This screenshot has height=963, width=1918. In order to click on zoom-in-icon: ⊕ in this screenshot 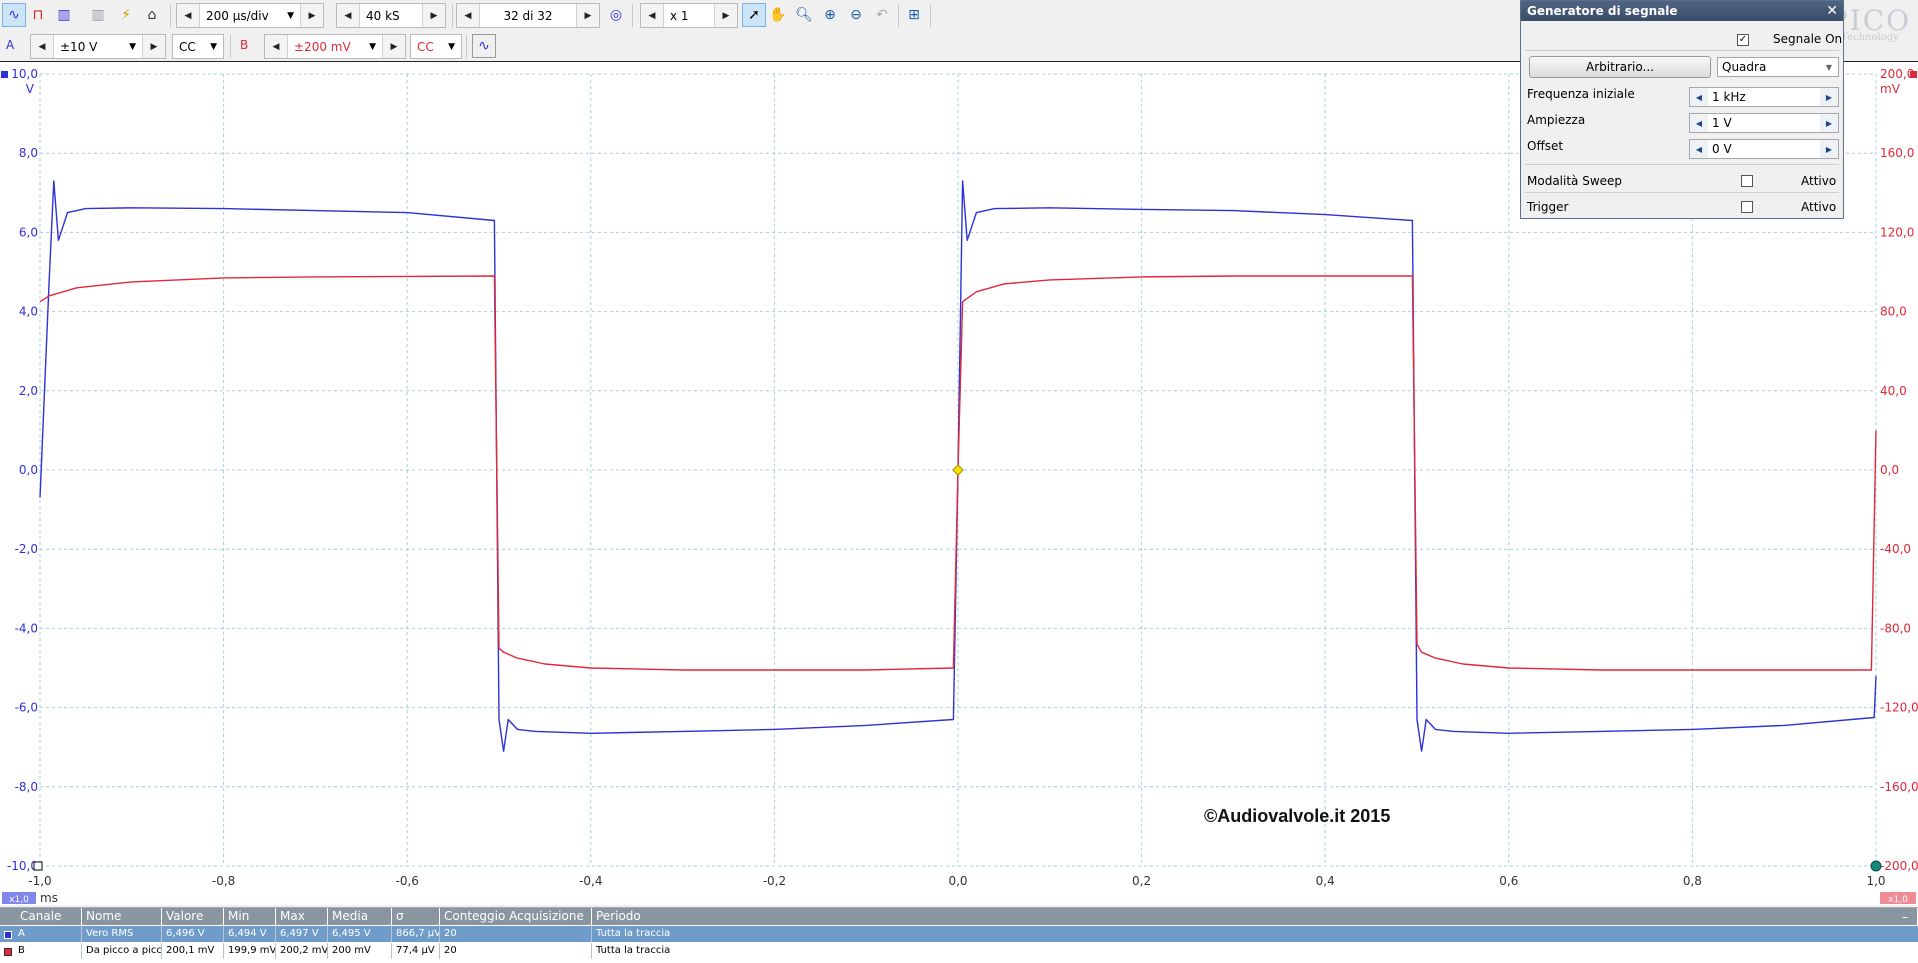, I will do `click(830, 15)`.